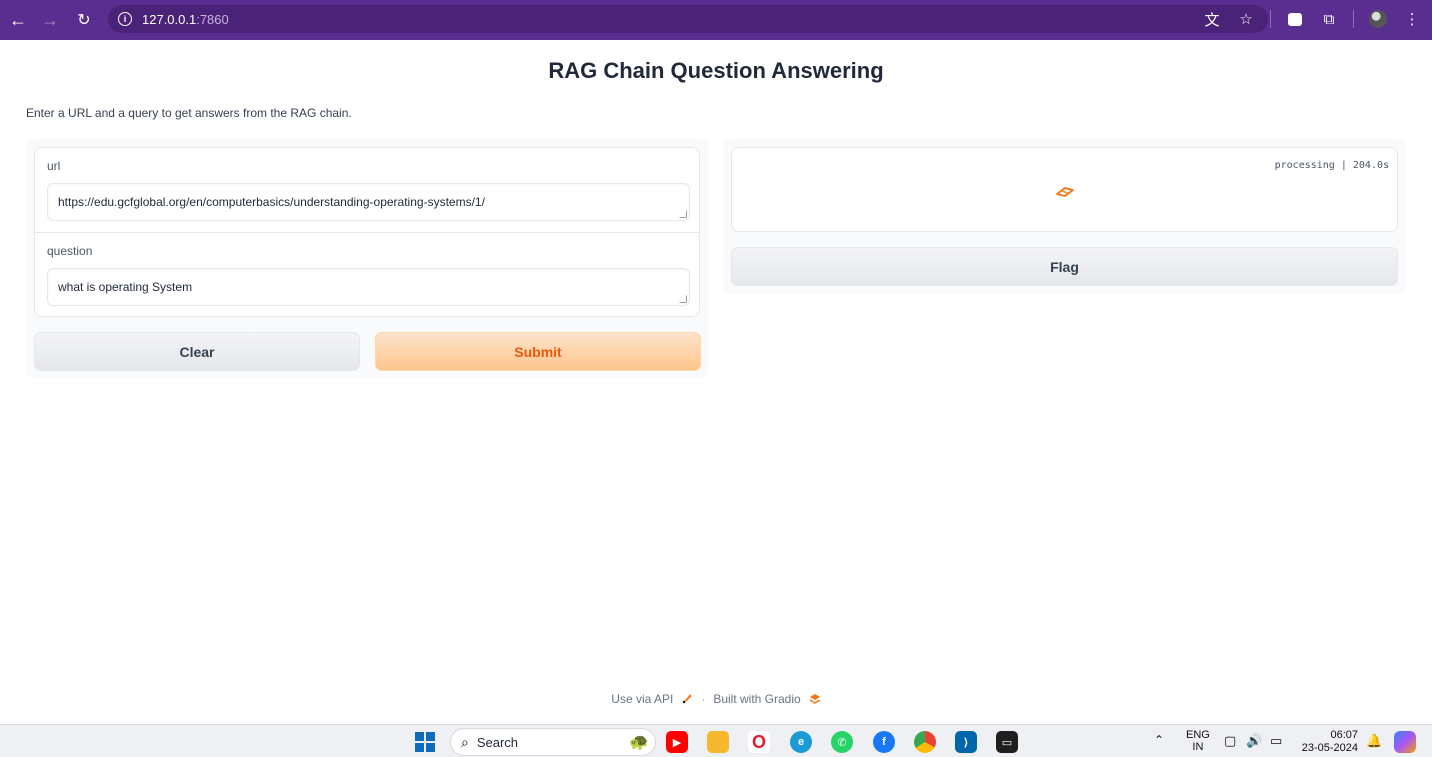 This screenshot has width=1432, height=757. Describe the element at coordinates (553, 742) in the screenshot. I see `taskbar-search-box: ⌕ Search 🐢` at that location.